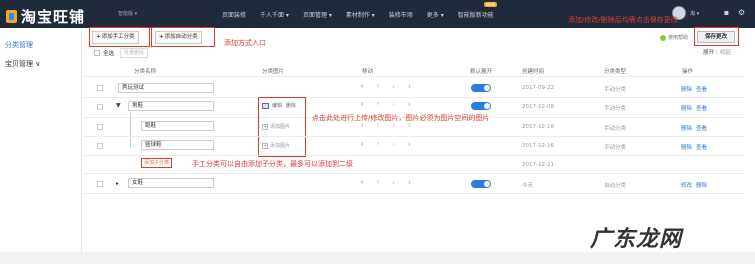  I want to click on expand-collapse-links: 展开 | 收起, so click(717, 53).